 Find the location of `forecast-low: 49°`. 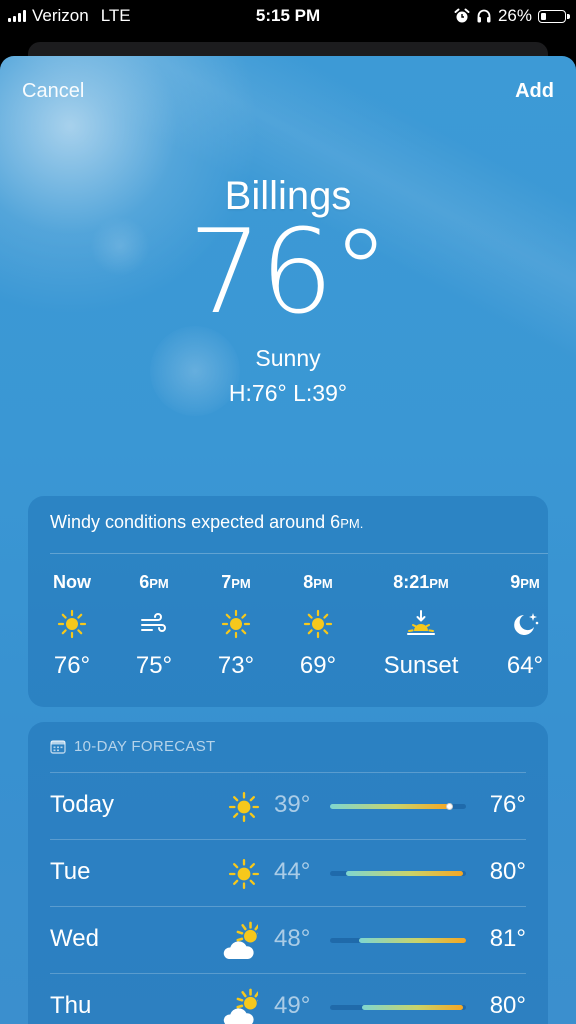

forecast-low: 49° is located at coordinates (292, 1005).